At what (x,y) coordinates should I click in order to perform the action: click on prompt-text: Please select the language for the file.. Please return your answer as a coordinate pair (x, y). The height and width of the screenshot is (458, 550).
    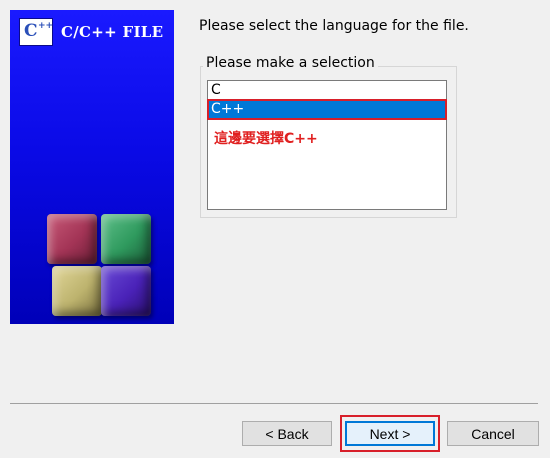
    Looking at the image, I should click on (334, 26).